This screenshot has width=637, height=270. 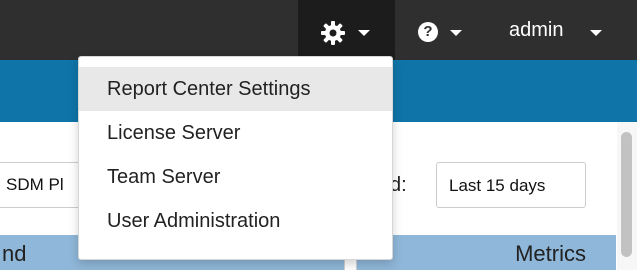 I want to click on menu-item-team-server: Team Server, so click(x=235, y=177).